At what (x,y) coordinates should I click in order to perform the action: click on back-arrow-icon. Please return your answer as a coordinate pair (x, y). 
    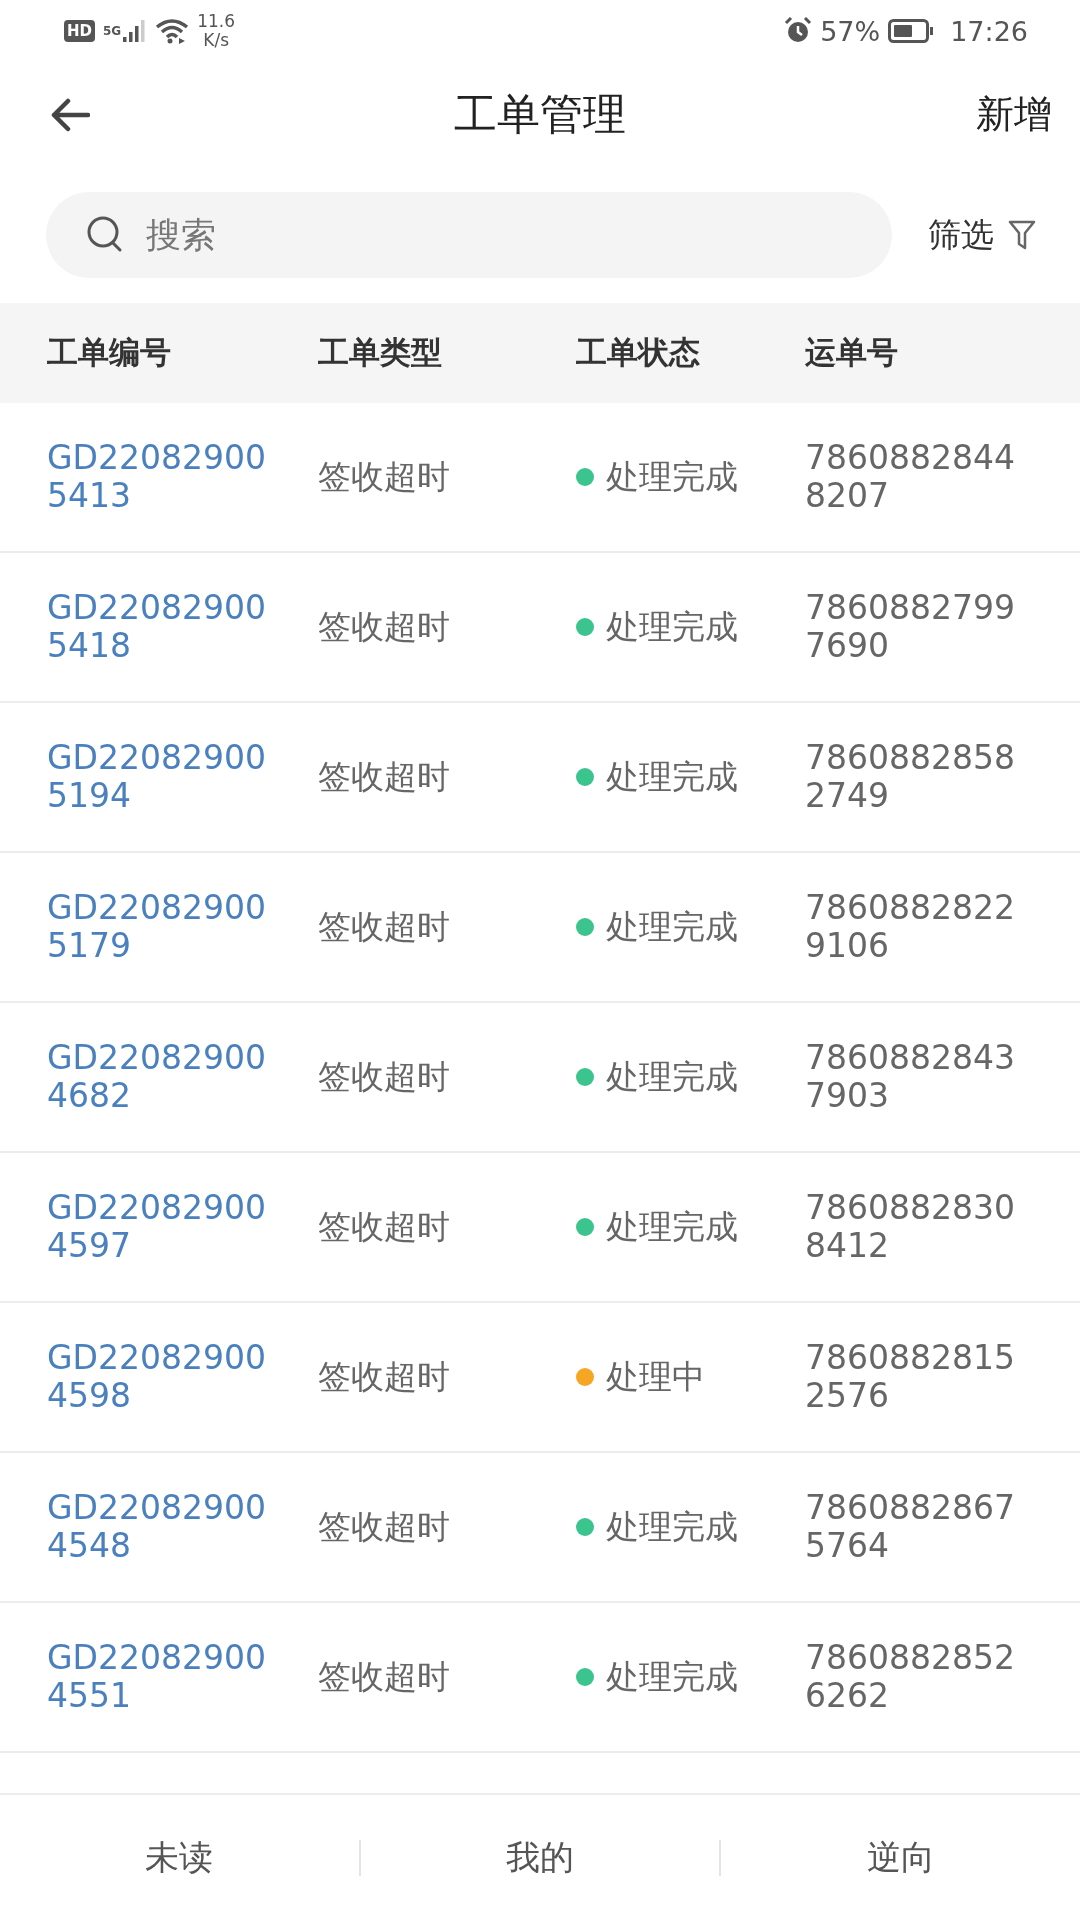
    Looking at the image, I should click on (70, 114).